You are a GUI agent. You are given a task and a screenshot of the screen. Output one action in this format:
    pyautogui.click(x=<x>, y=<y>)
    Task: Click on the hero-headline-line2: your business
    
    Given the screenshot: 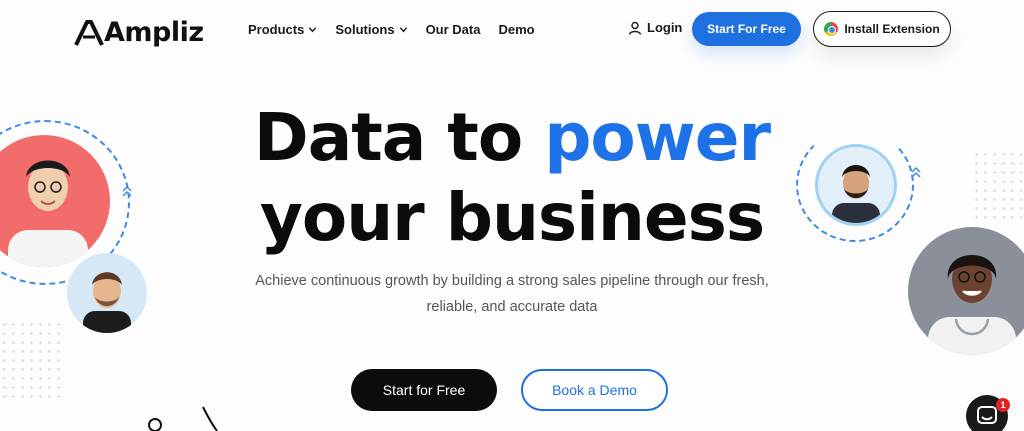 What is the action you would take?
    pyautogui.click(x=512, y=217)
    